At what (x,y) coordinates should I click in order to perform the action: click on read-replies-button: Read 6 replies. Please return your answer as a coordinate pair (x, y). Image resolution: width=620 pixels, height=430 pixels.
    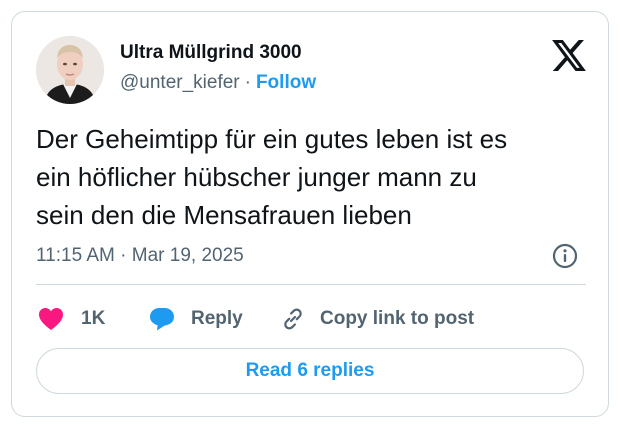
    Looking at the image, I should click on (310, 371).